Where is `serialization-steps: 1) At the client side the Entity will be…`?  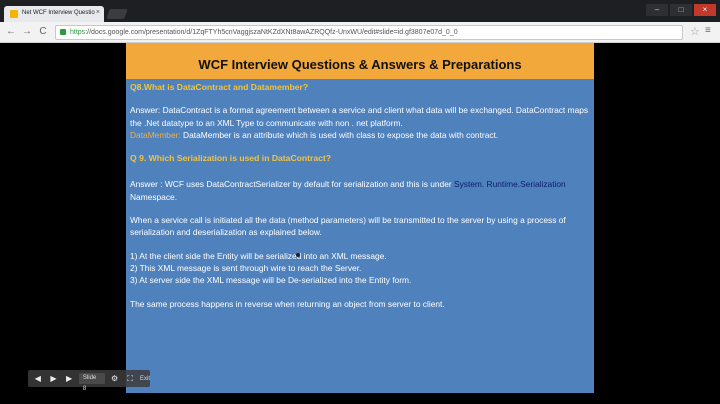
serialization-steps: 1) At the client side the Entity will be… is located at coordinates (361, 268).